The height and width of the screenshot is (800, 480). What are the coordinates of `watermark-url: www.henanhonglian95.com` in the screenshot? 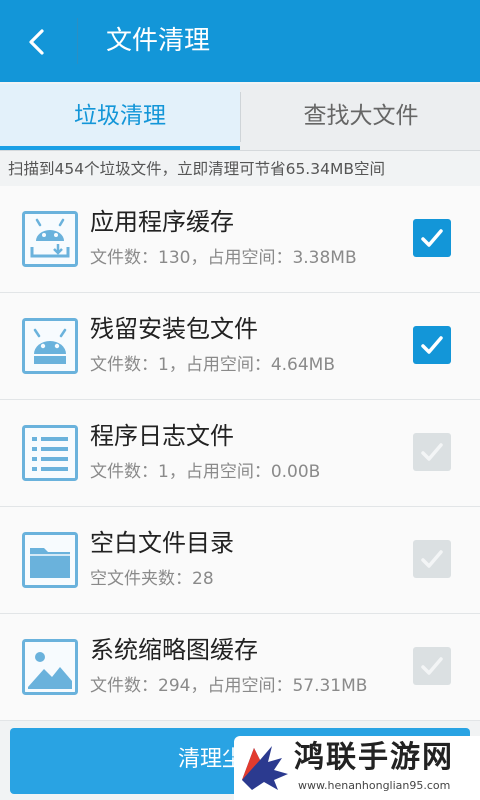 It's located at (374, 785).